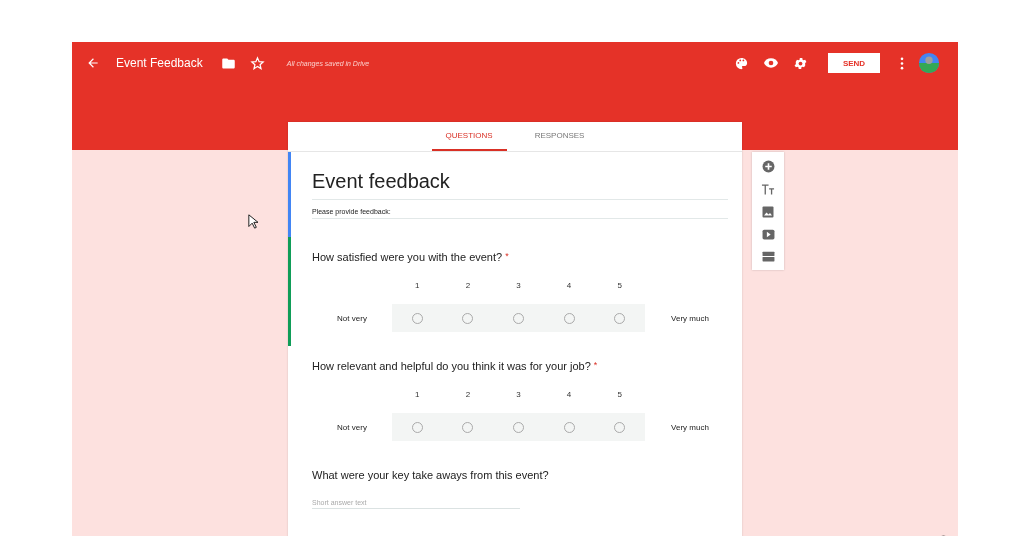 This screenshot has height=536, width=1024. I want to click on add-icon, so click(768, 166).